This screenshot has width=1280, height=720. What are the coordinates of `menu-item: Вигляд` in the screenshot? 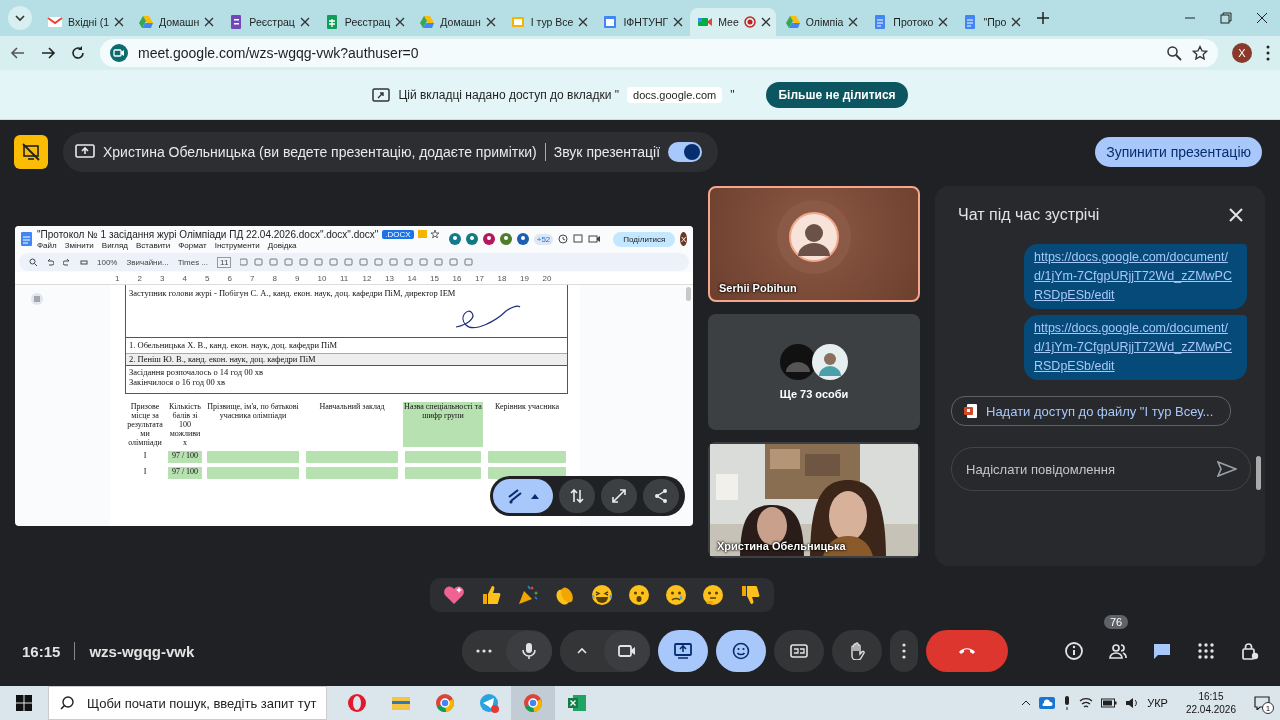 It's located at (115, 245).